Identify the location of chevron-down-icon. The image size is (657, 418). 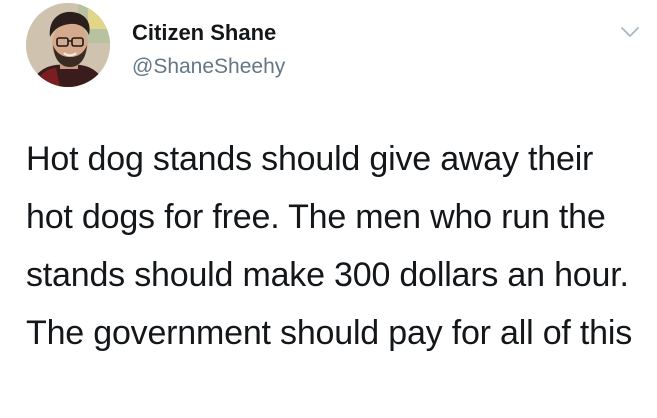
(630, 32).